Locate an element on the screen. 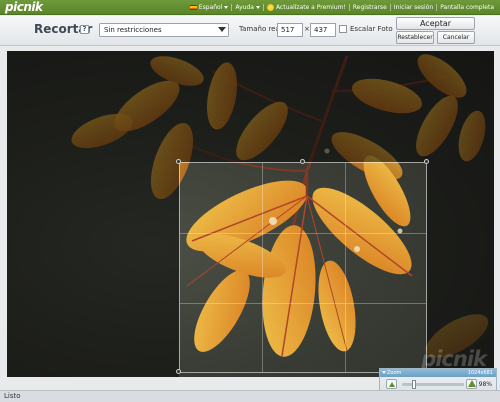  scale-photo-checkbox is located at coordinates (343, 29).